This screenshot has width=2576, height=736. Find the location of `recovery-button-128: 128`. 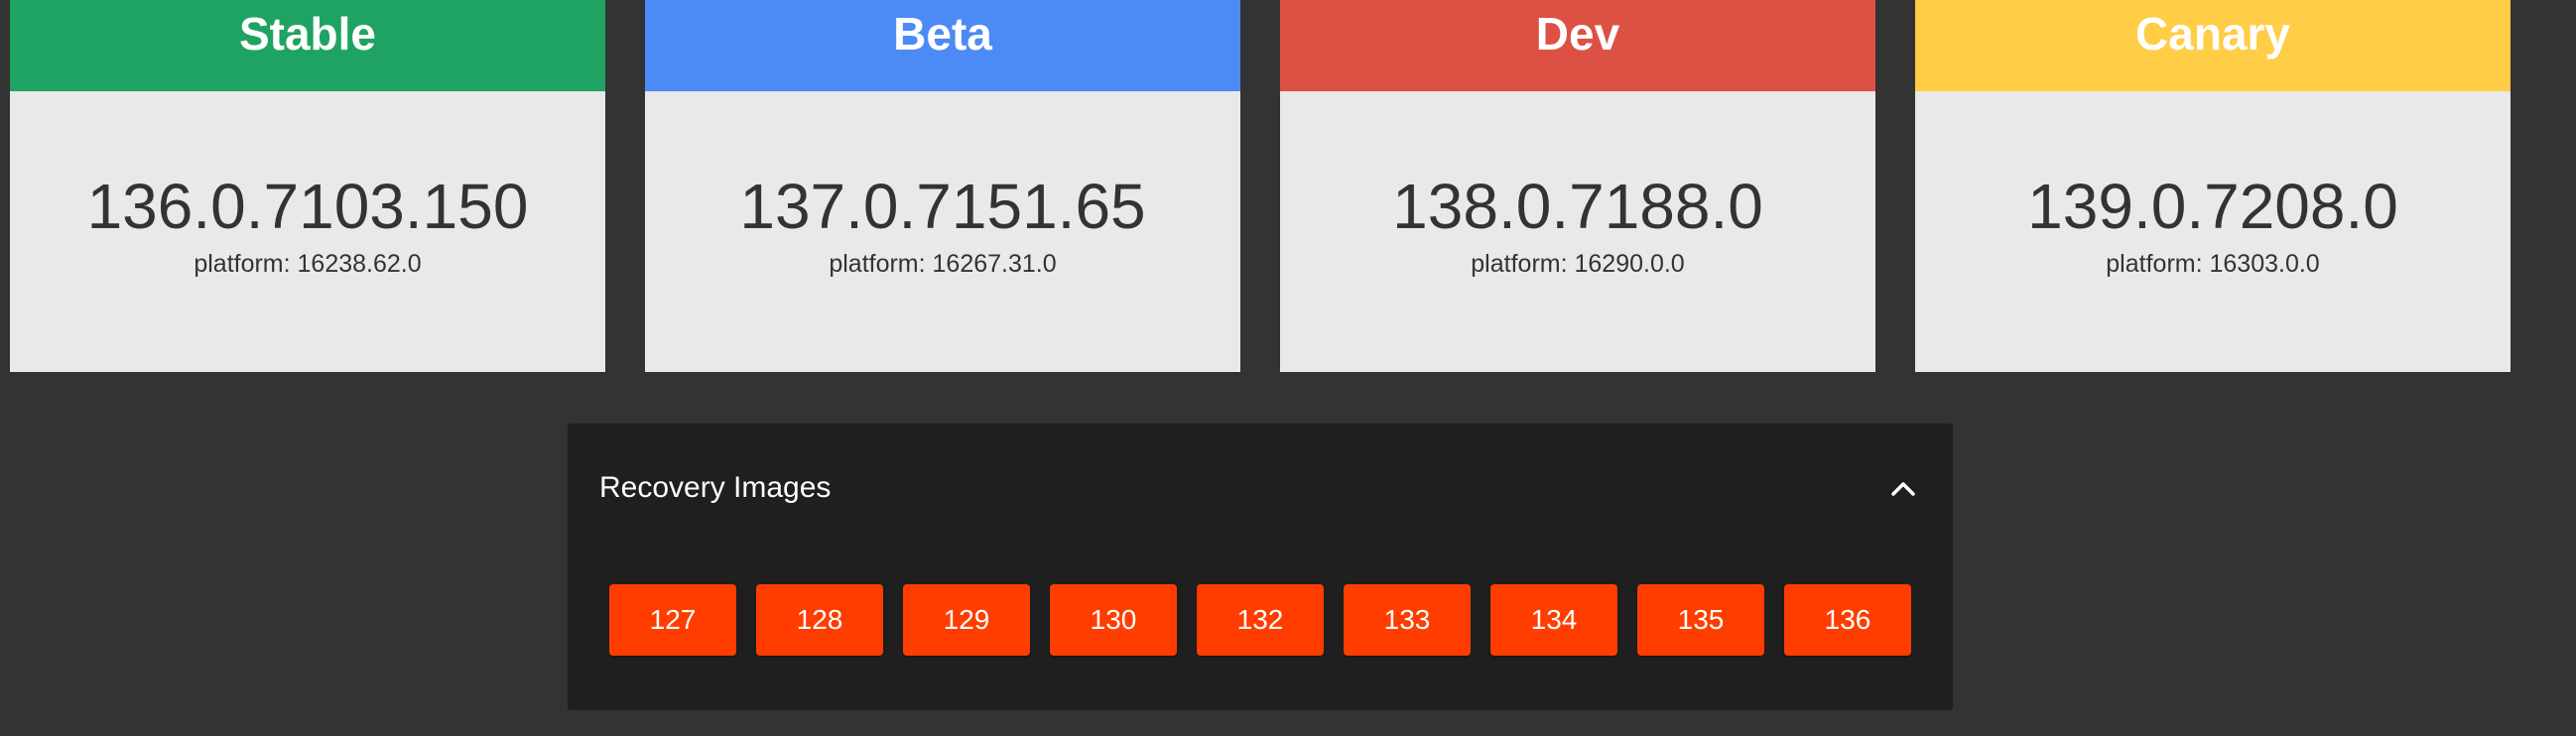

recovery-button-128: 128 is located at coordinates (820, 620).